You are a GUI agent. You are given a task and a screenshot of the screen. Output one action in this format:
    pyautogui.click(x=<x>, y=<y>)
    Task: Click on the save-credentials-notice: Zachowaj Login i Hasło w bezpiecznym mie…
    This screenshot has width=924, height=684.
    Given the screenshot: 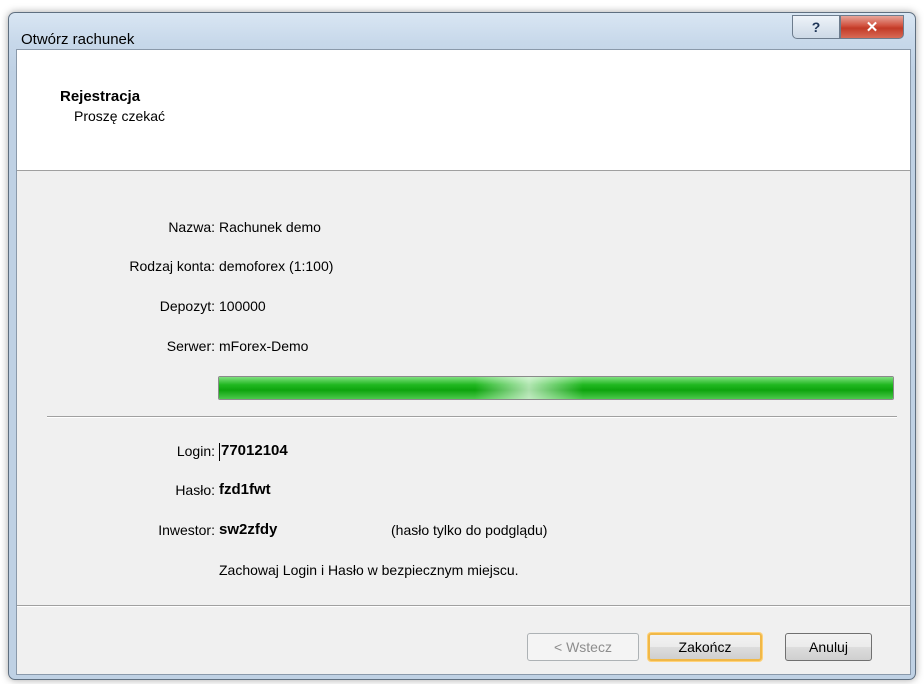 What is the action you would take?
    pyautogui.click(x=369, y=570)
    